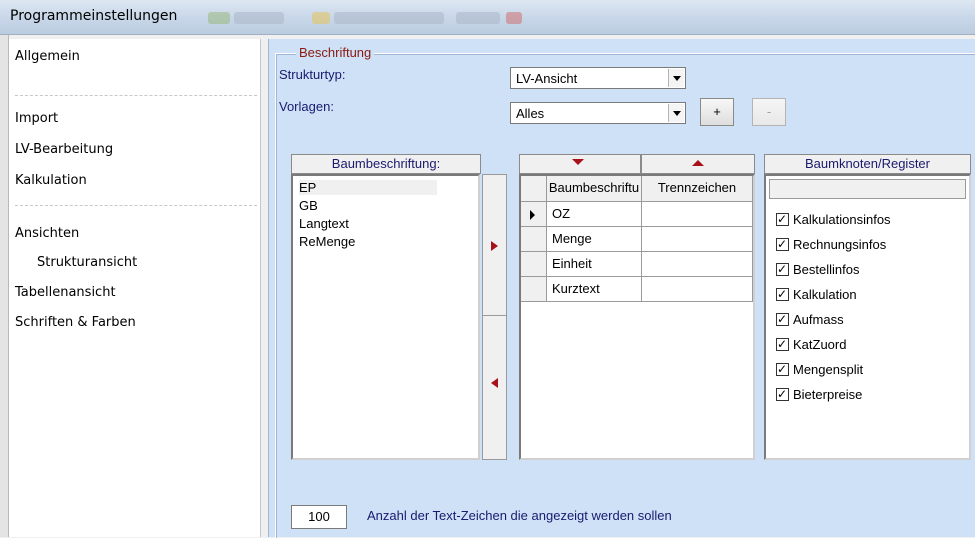  I want to click on register-checkbox-row: Kalkulation, so click(816, 294).